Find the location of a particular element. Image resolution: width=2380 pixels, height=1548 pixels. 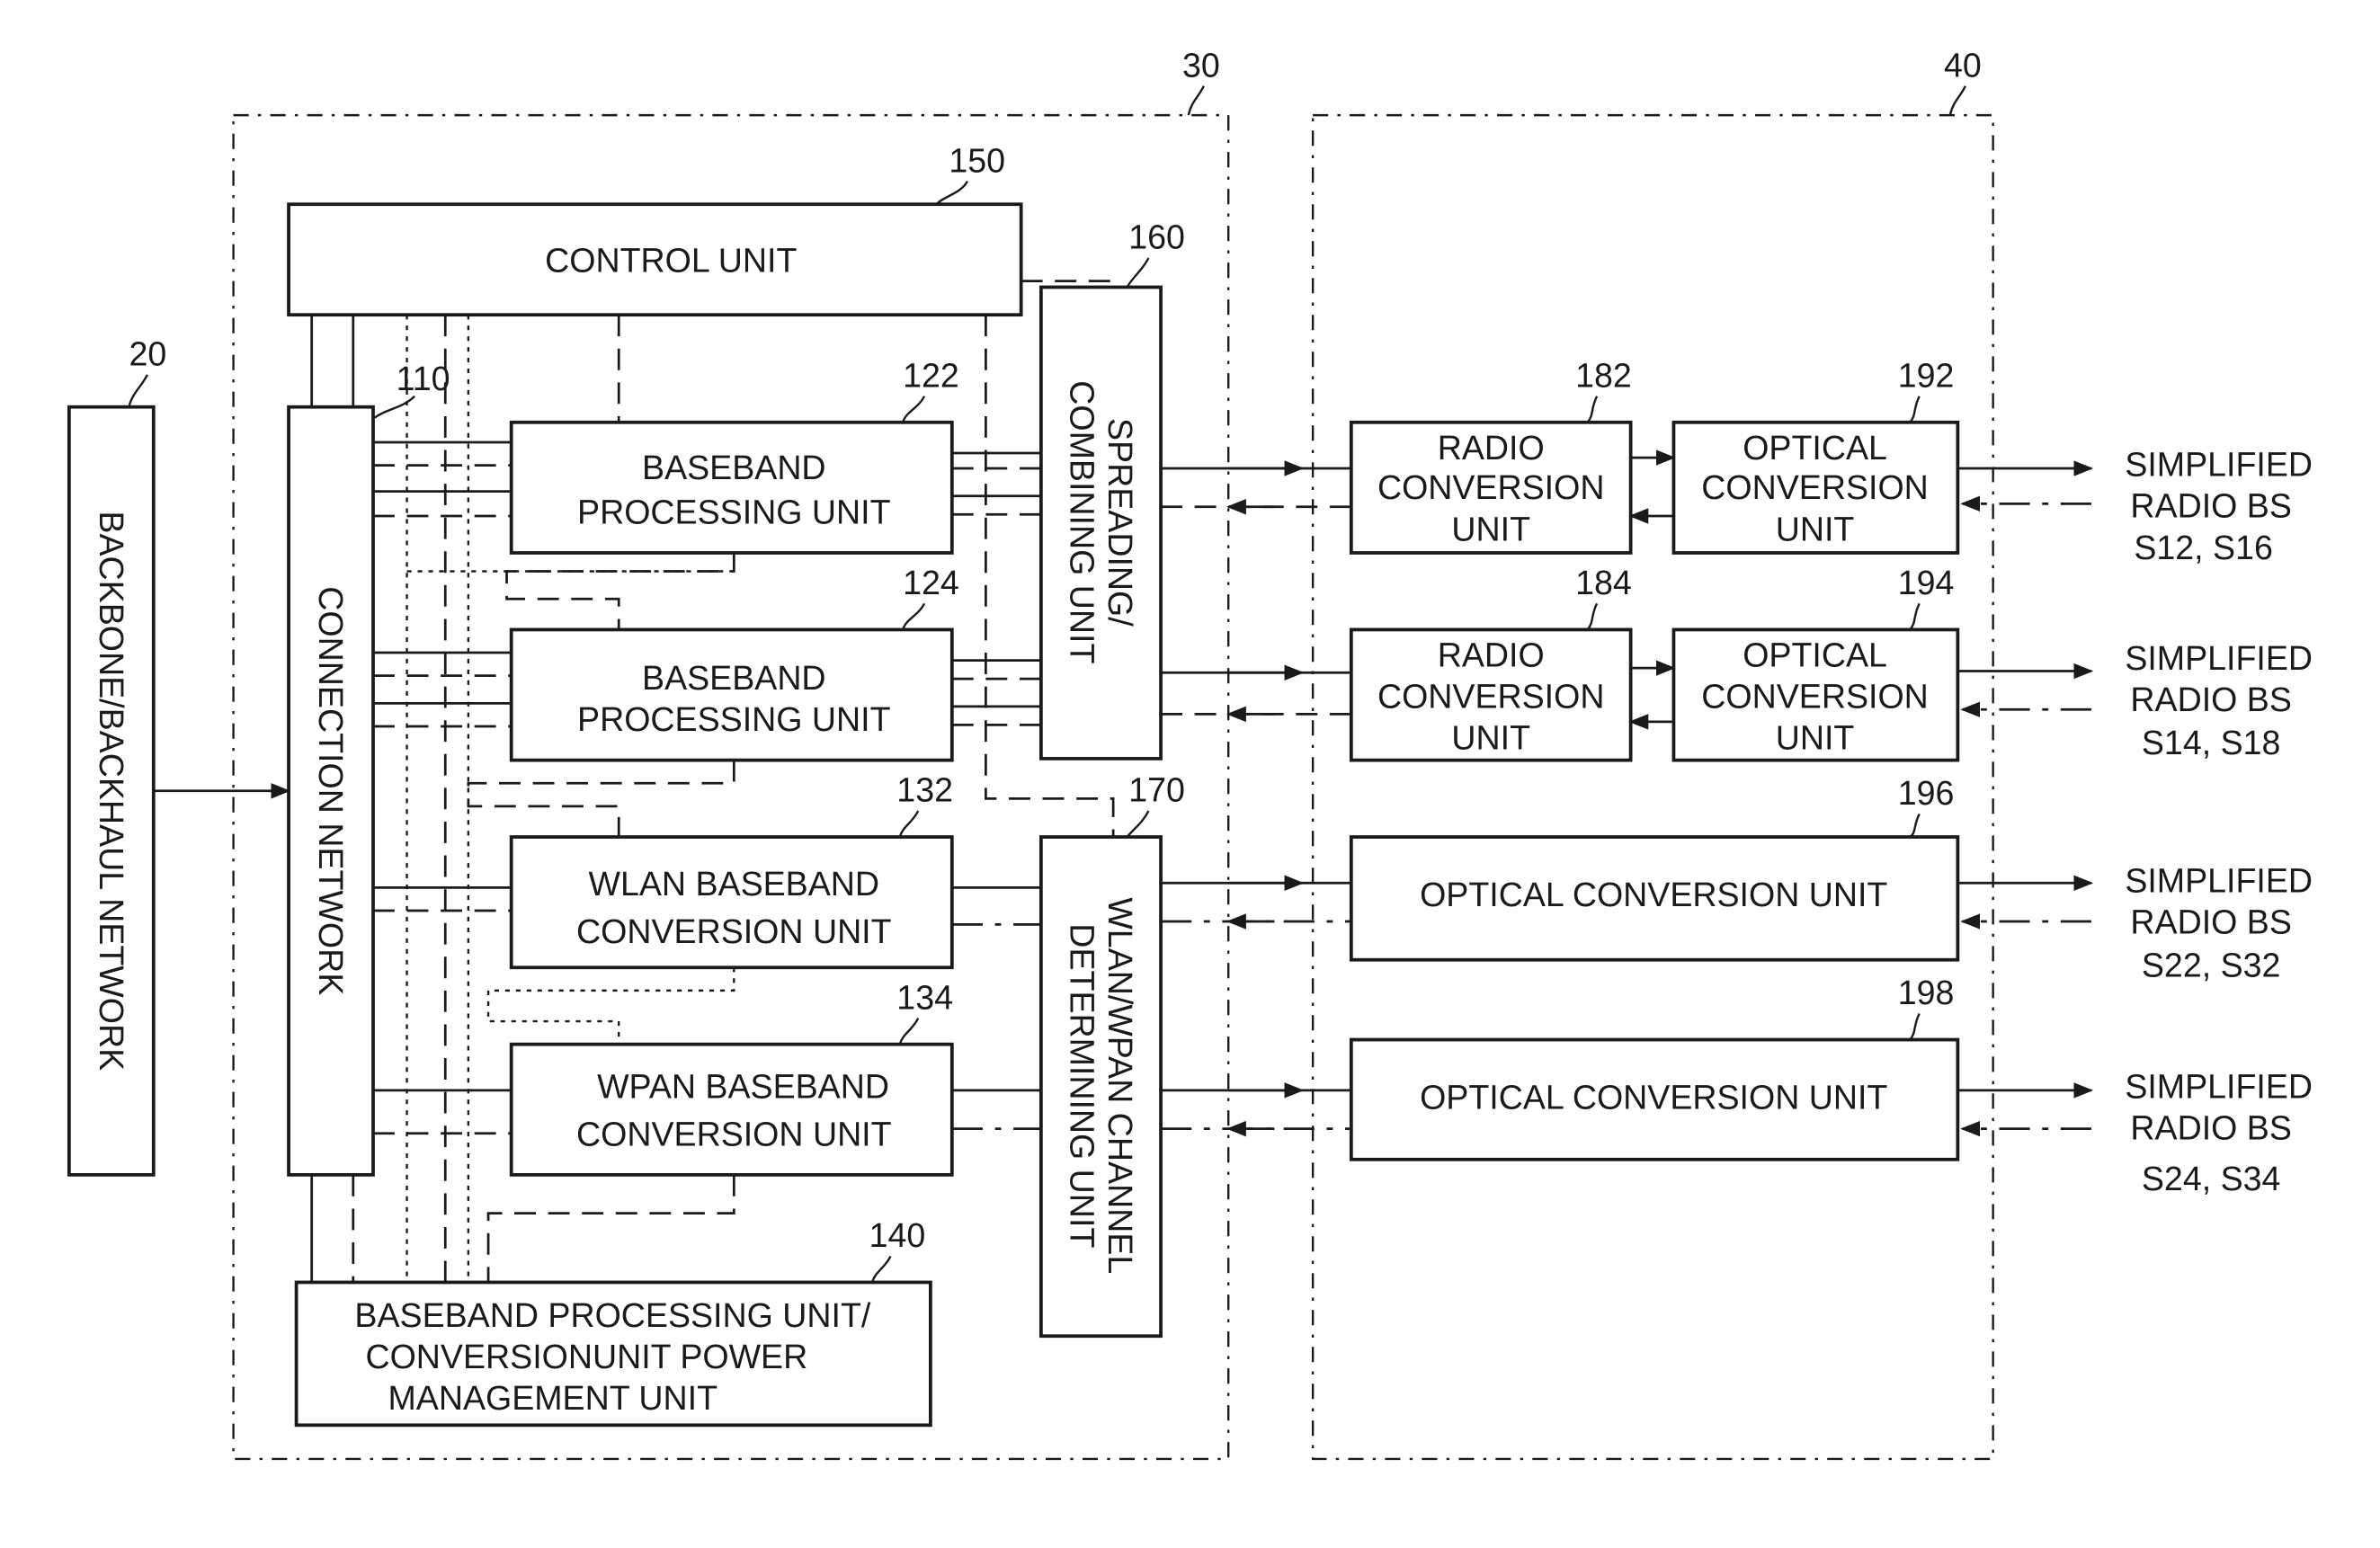

radio-182-line1: RADIO is located at coordinates (1492, 448).